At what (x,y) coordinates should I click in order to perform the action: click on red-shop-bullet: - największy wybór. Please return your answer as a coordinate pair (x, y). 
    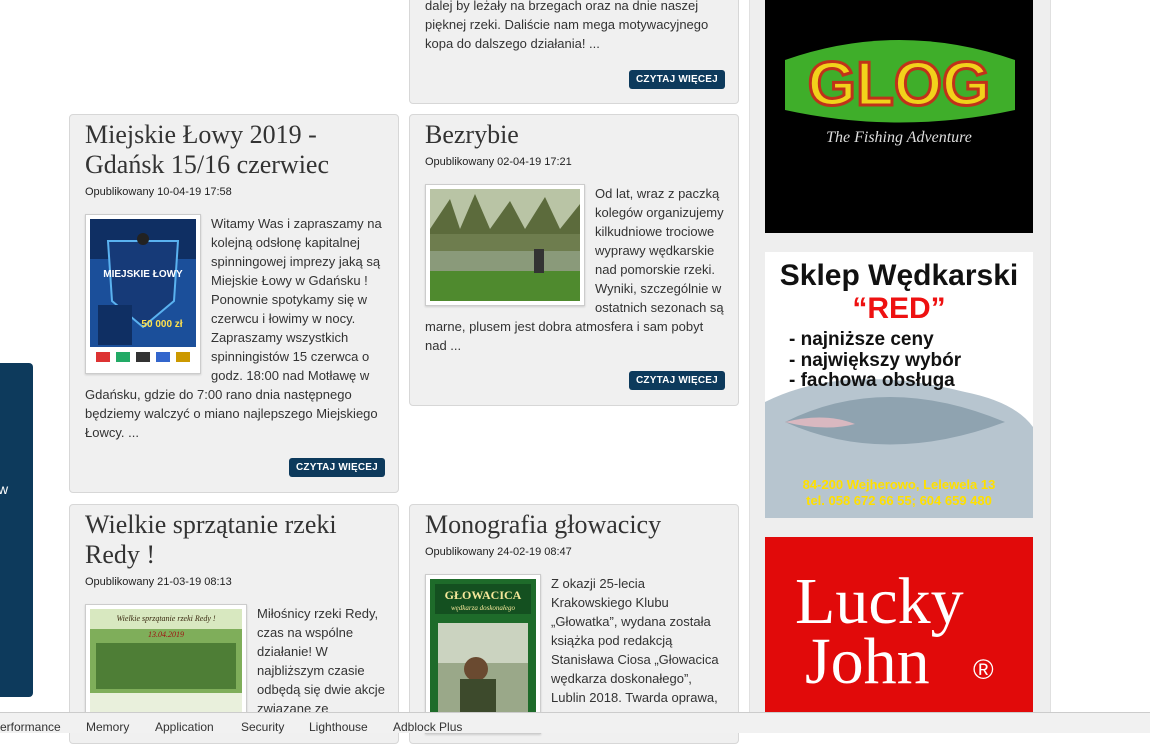
    Looking at the image, I should click on (875, 360).